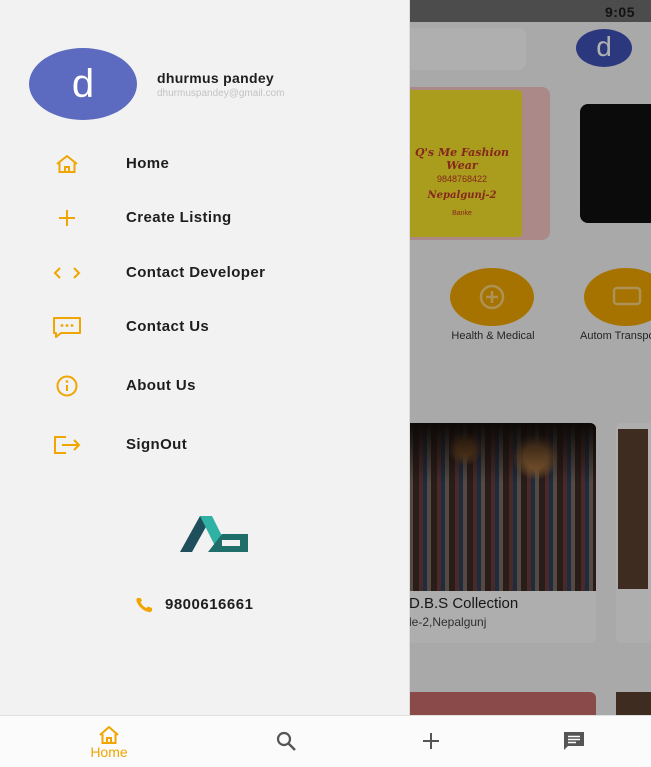 The height and width of the screenshot is (767, 651). I want to click on menu-item-create-listing: Create Listing, so click(205, 218).